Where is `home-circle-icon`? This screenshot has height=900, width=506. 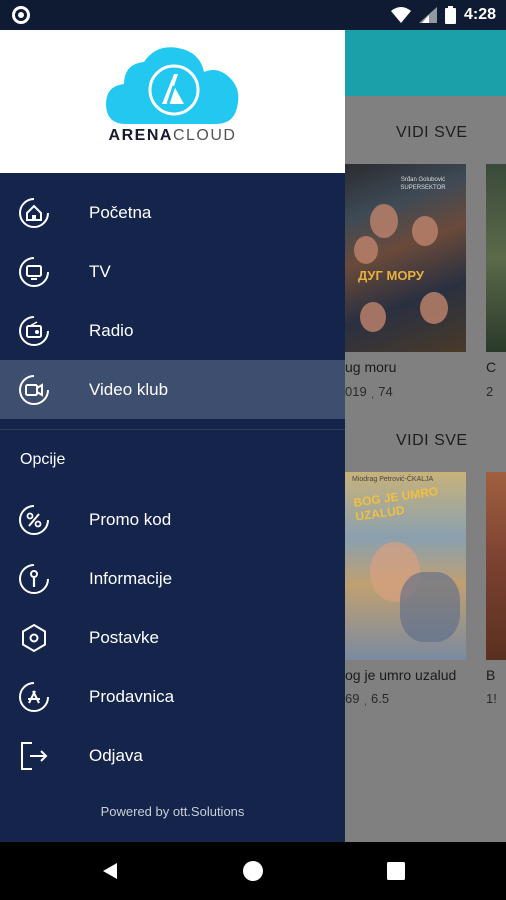
home-circle-icon is located at coordinates (253, 871).